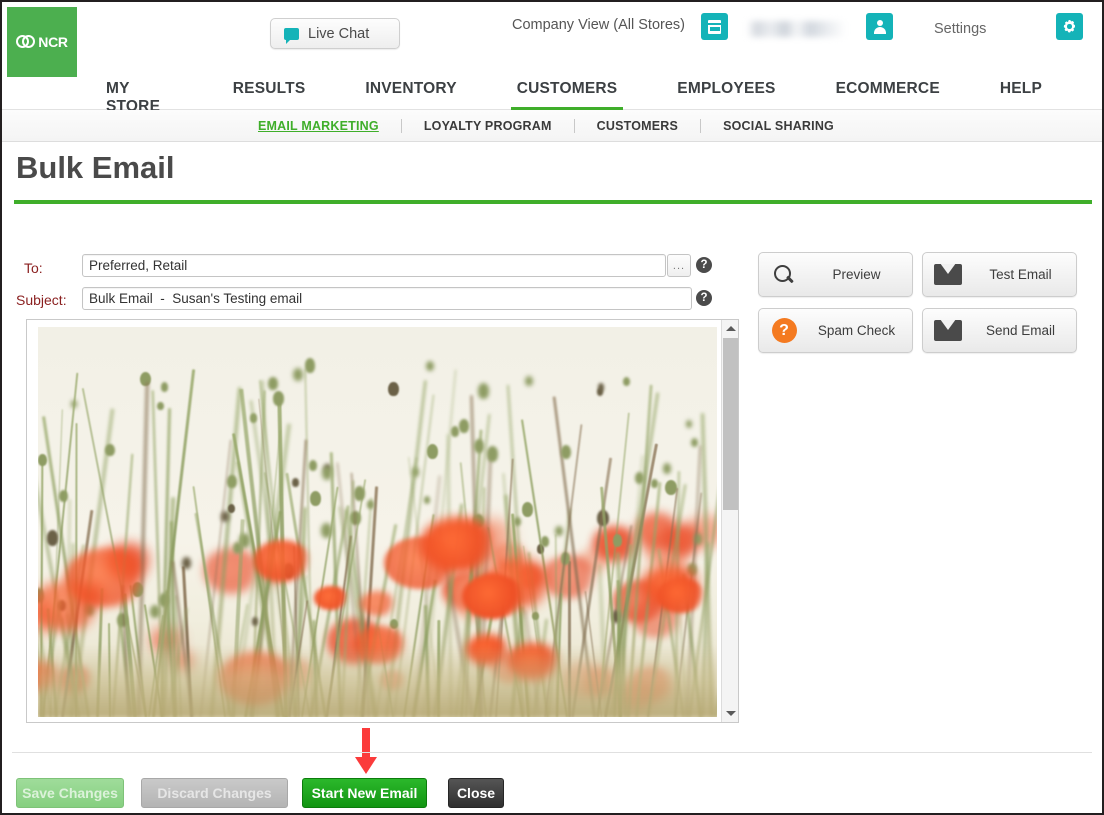 This screenshot has height=815, width=1104. Describe the element at coordinates (26, 42) in the screenshot. I see `interlocking-rings-icon` at that location.